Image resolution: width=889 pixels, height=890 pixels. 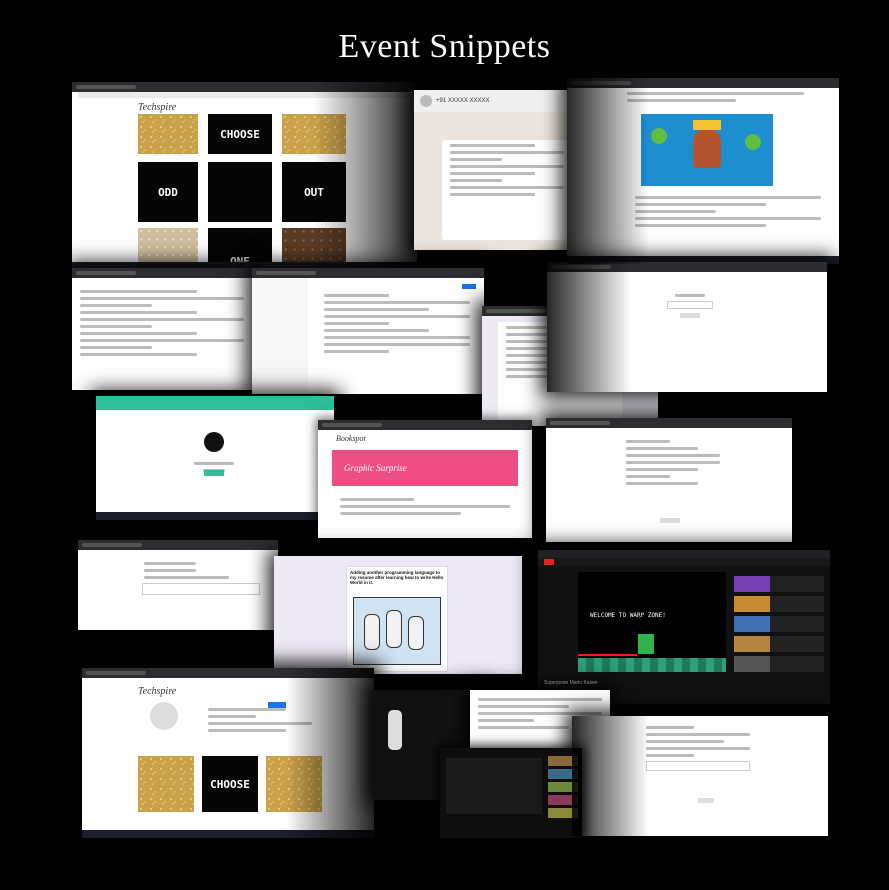 What do you see at coordinates (425, 468) in the screenshot?
I see `pink-banner: Graphic Surprise` at bounding box center [425, 468].